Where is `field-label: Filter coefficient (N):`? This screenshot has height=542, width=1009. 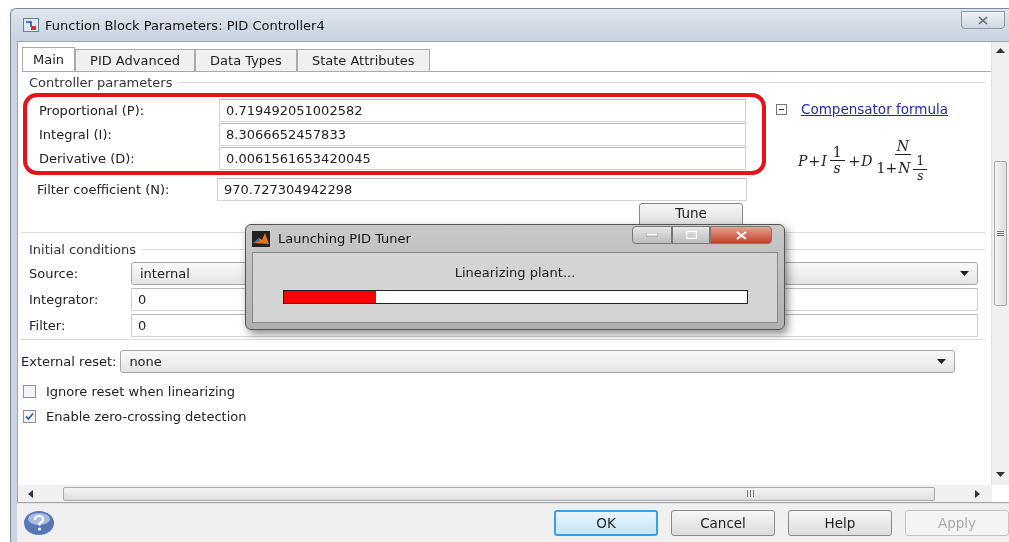 field-label: Filter coefficient (N): is located at coordinates (104, 189).